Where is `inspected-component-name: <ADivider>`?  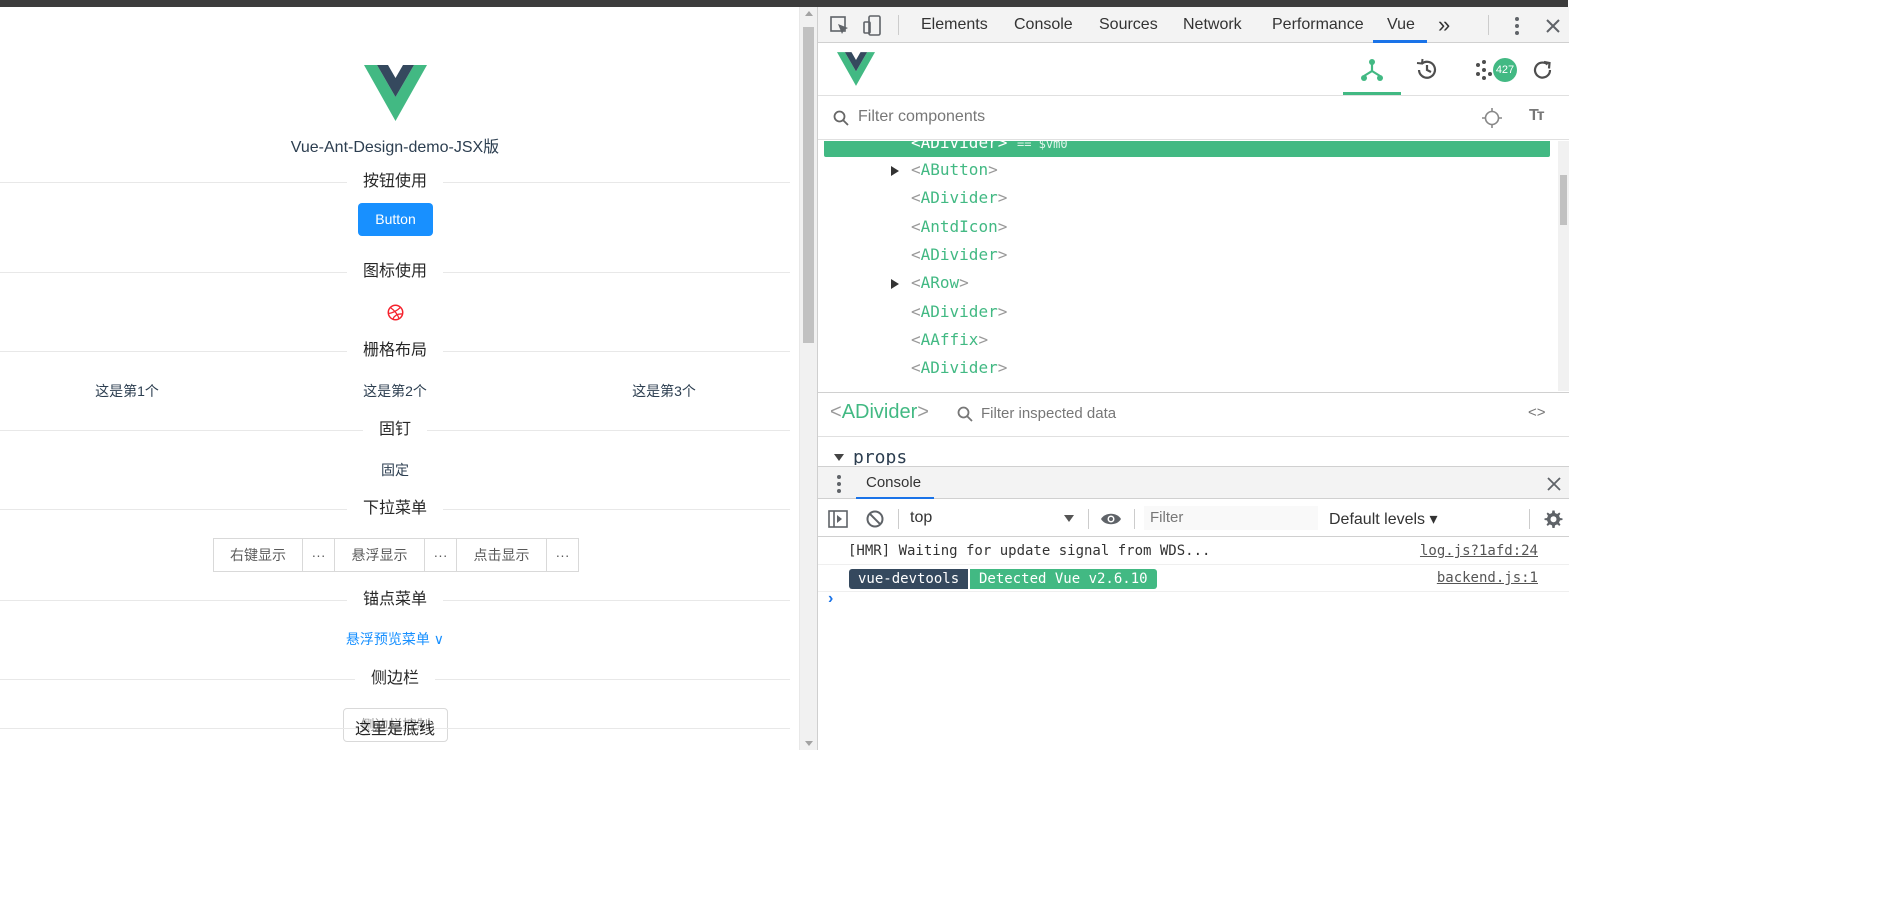 inspected-component-name: <ADivider> is located at coordinates (879, 412).